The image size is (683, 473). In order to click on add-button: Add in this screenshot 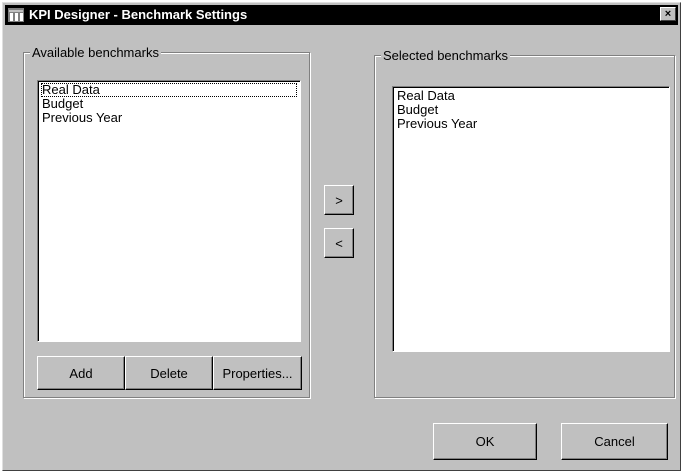, I will do `click(81, 373)`.